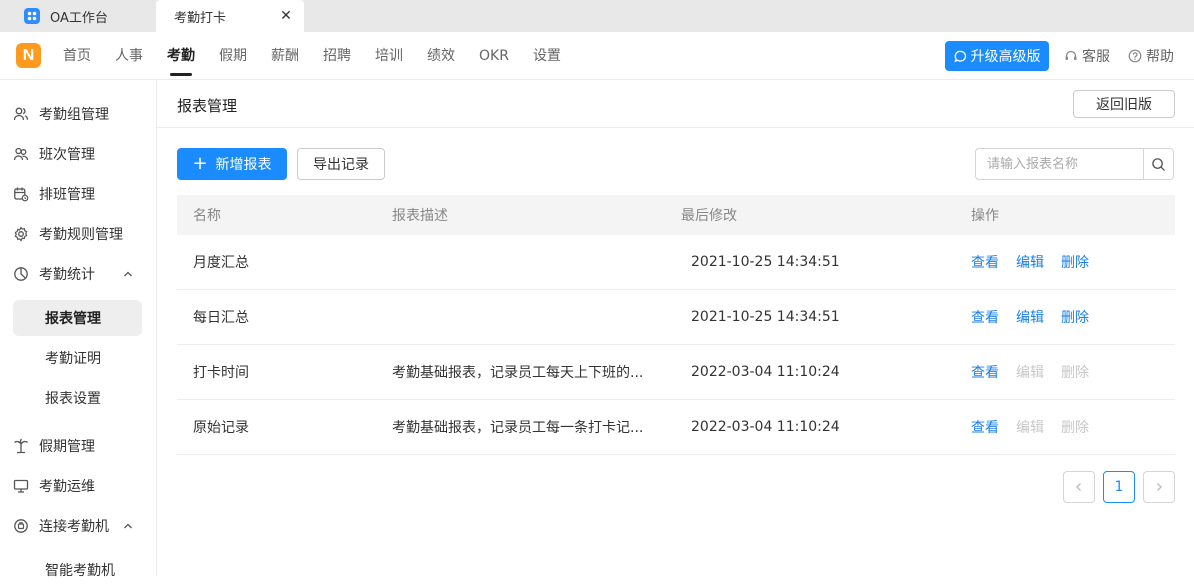 The height and width of the screenshot is (588, 1194). I want to click on help-button: 帮助, so click(1151, 56).